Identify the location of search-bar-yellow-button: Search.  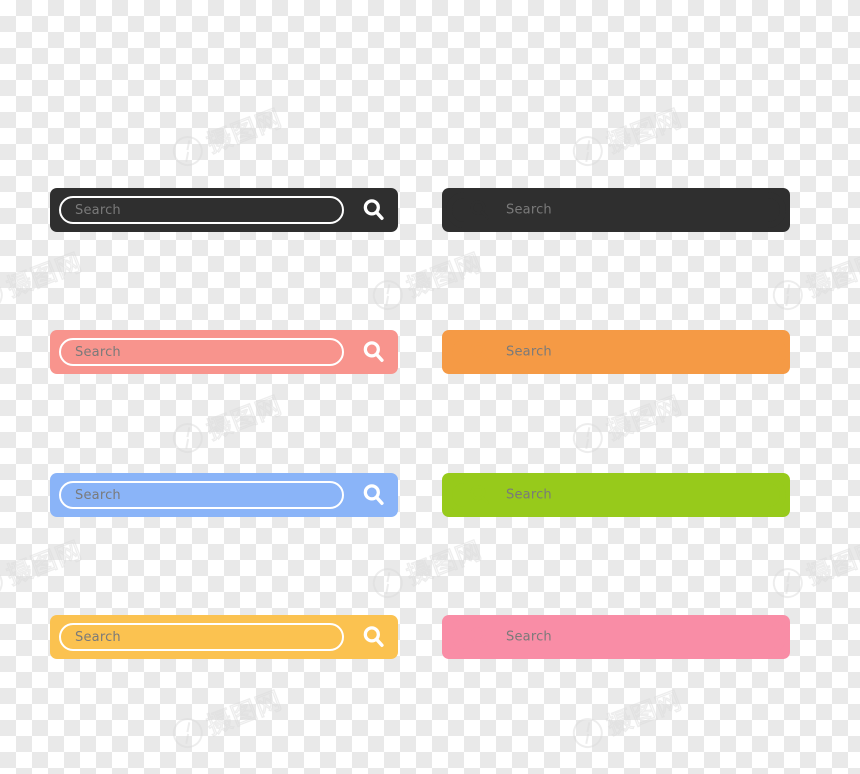
(224, 637).